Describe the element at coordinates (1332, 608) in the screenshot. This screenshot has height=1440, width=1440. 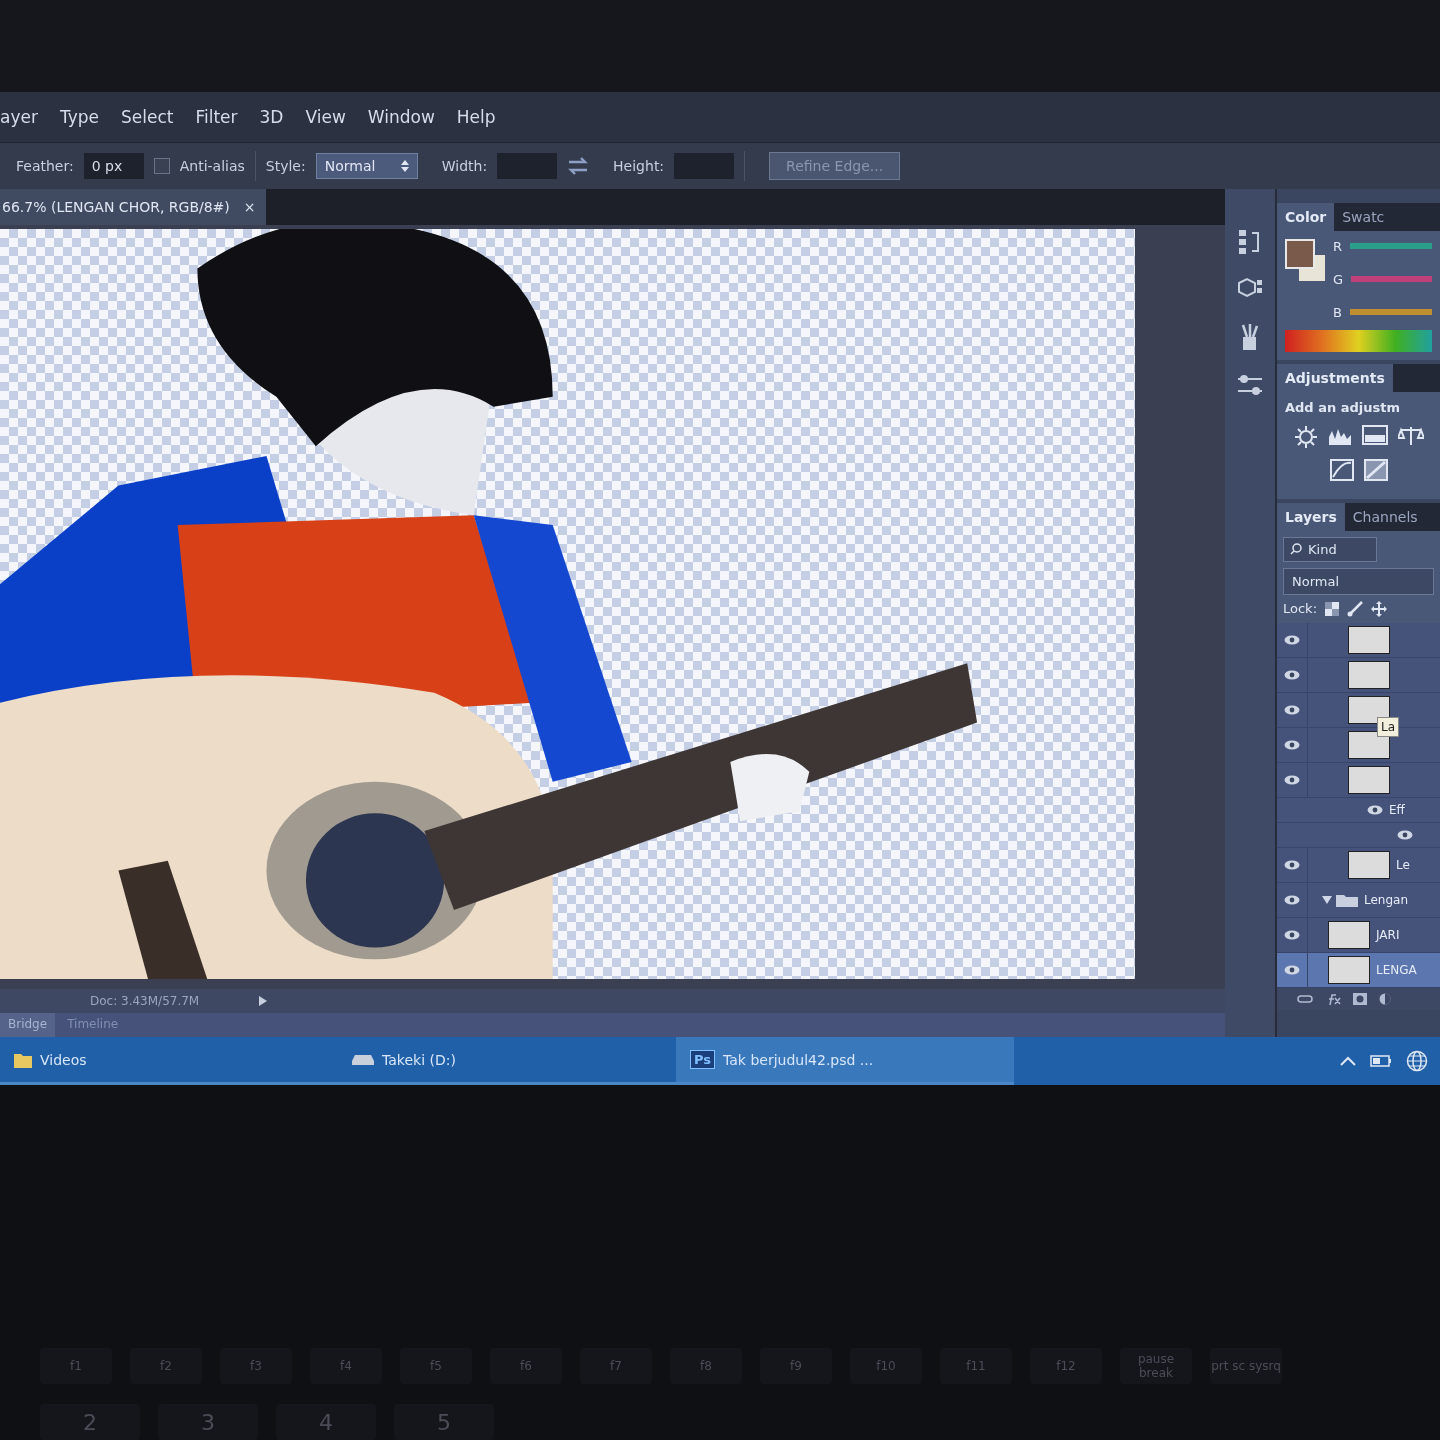
I see `checkerboard-icon` at that location.